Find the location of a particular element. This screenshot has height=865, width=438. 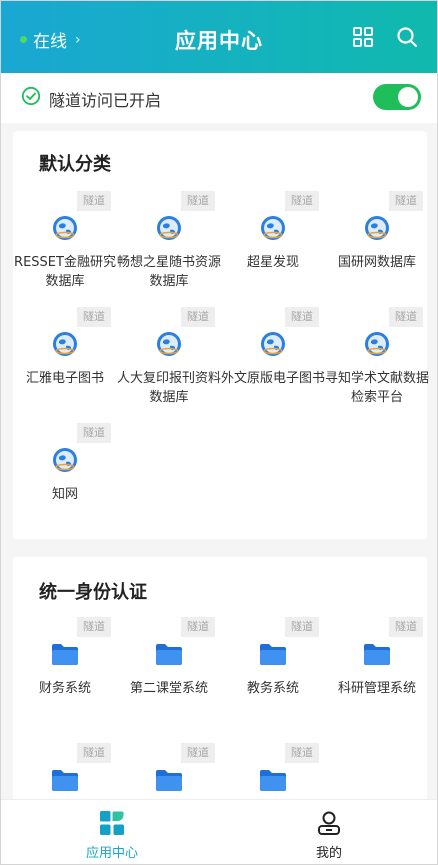

search-icon is located at coordinates (407, 37).